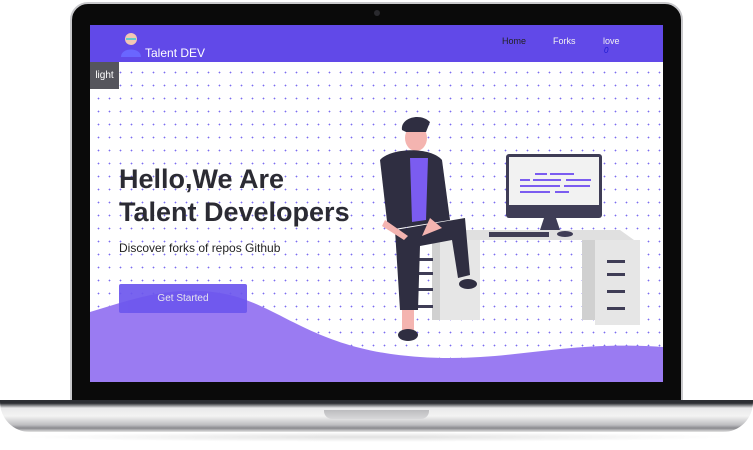 This screenshot has height=450, width=753. What do you see at coordinates (377, 13) in the screenshot?
I see `webcam-icon` at bounding box center [377, 13].